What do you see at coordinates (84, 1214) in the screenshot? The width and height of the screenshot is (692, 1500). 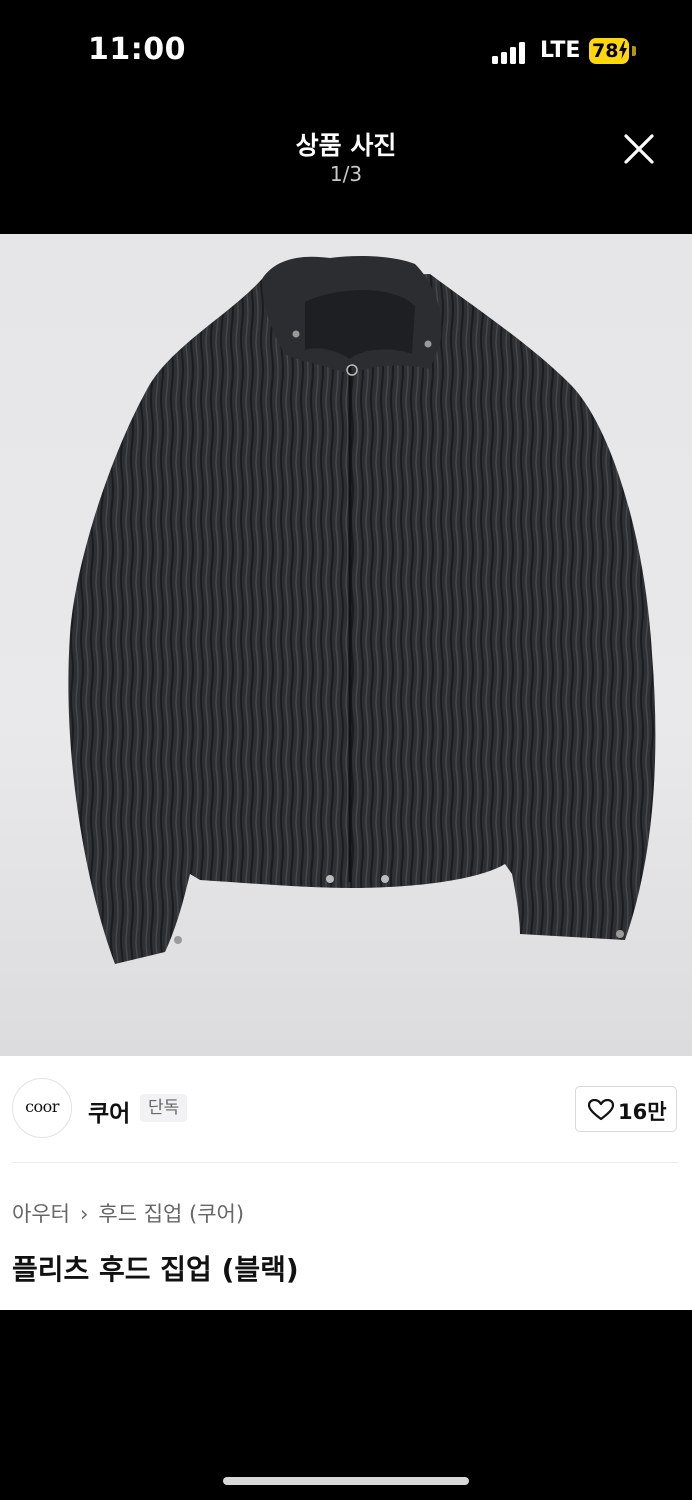 I see `chevron-right-icon: ›` at bounding box center [84, 1214].